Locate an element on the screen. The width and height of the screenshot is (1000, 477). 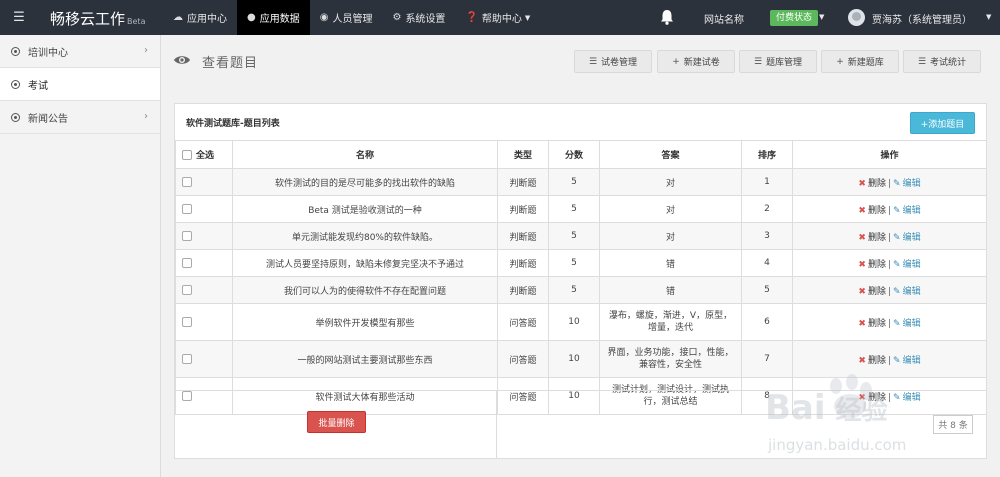
column-header-order: 排序 is located at coordinates (767, 154).